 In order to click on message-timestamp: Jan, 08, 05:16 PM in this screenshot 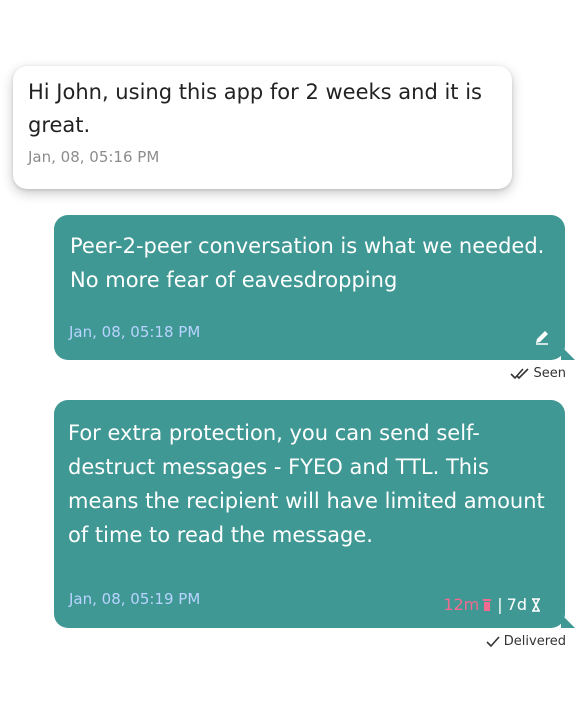, I will do `click(94, 157)`.